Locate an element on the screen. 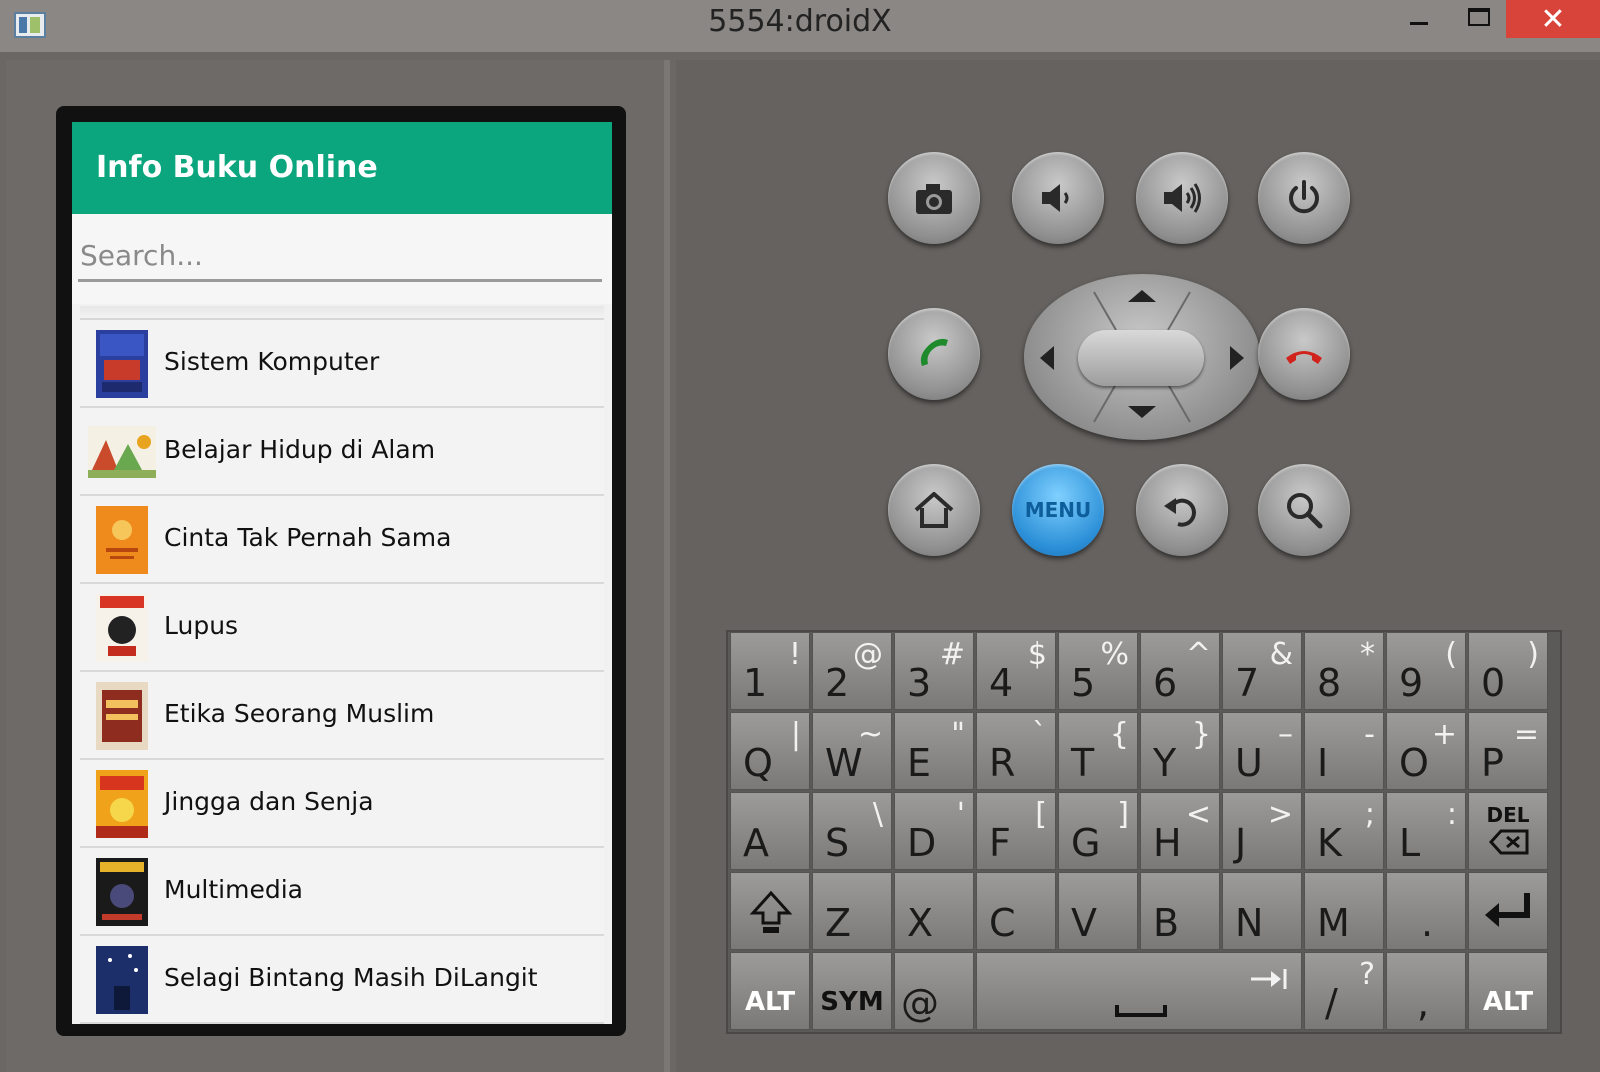  key-4: 4 $ is located at coordinates (1016, 671).